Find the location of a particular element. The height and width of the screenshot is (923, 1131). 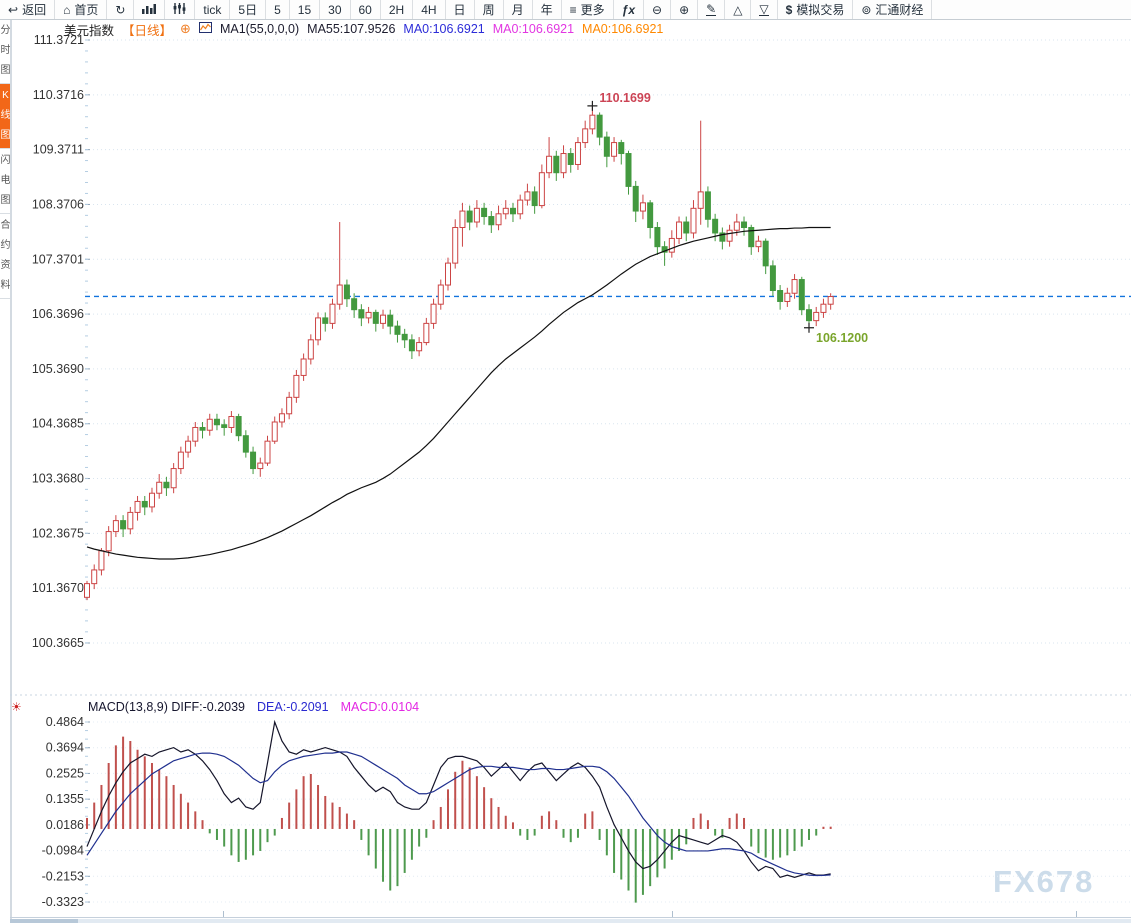

toolbar-period-5d-label: 5日 is located at coordinates (248, 10).